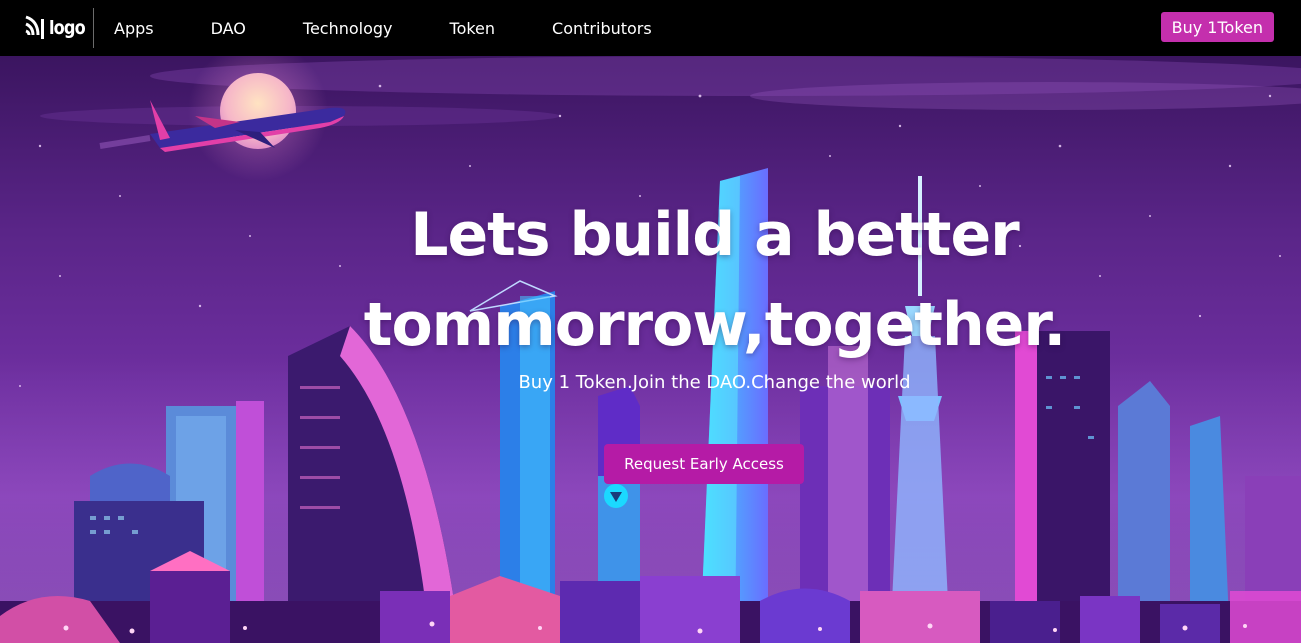 The height and width of the screenshot is (643, 1301). I want to click on logo-text: logo, so click(67, 28).